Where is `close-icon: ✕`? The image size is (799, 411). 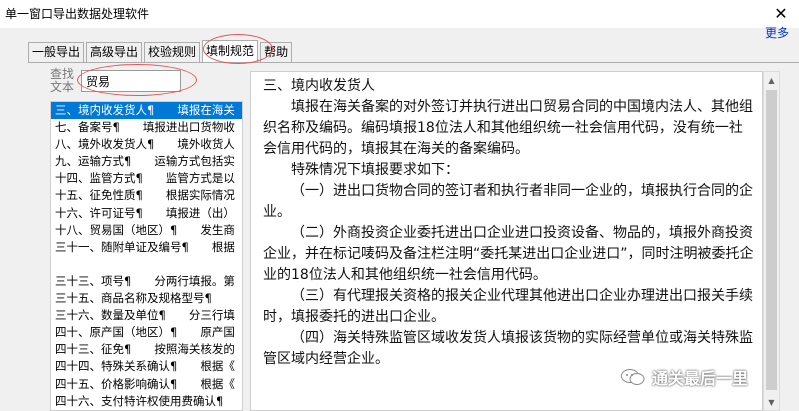 close-icon: ✕ is located at coordinates (781, 13).